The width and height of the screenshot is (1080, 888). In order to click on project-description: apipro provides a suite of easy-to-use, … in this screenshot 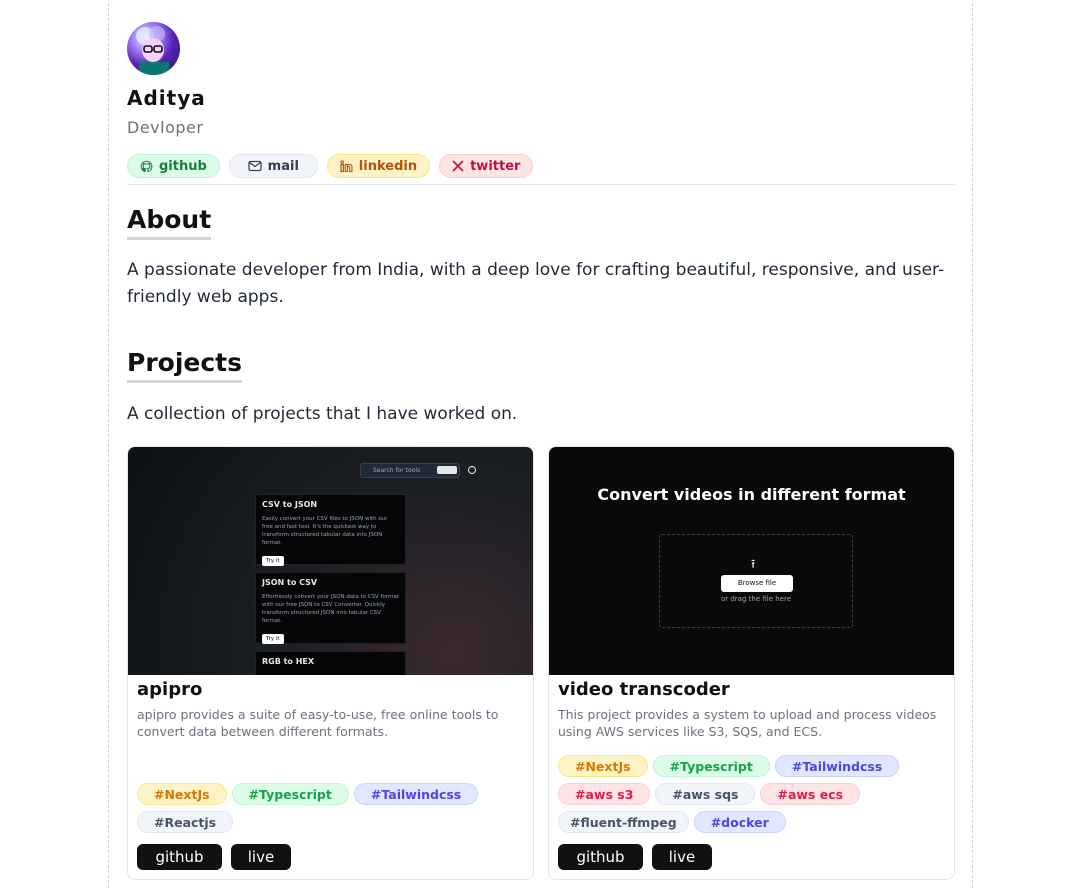, I will do `click(318, 723)`.